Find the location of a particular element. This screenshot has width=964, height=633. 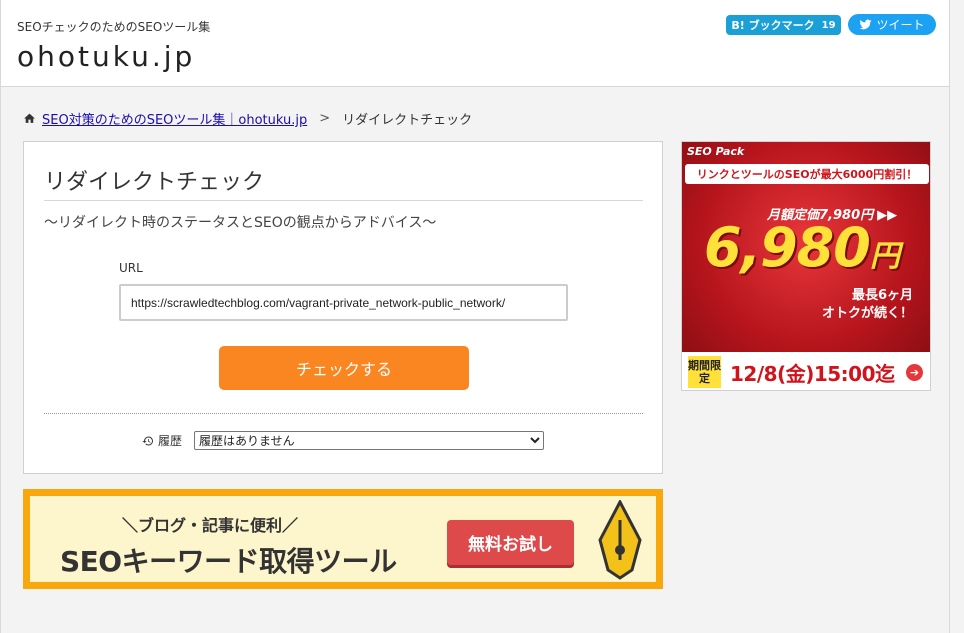

ad-sale-price: 6,980円 is located at coordinates (802, 247).